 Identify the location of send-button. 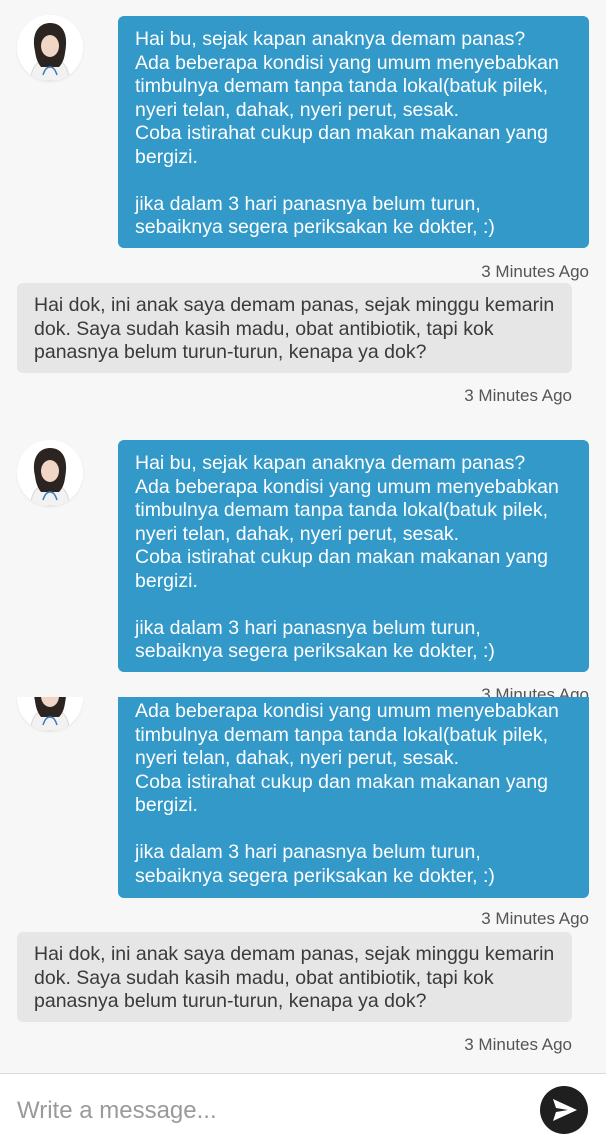
(564, 1110).